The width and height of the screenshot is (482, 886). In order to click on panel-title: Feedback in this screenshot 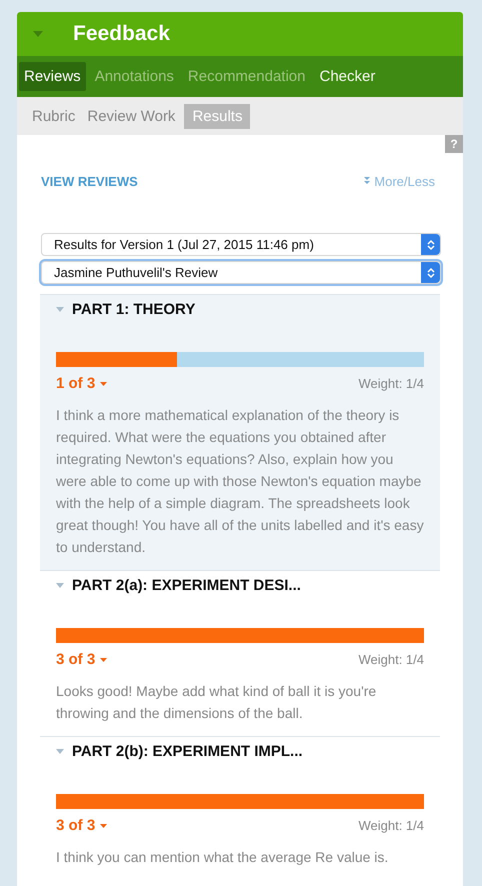, I will do `click(121, 34)`.